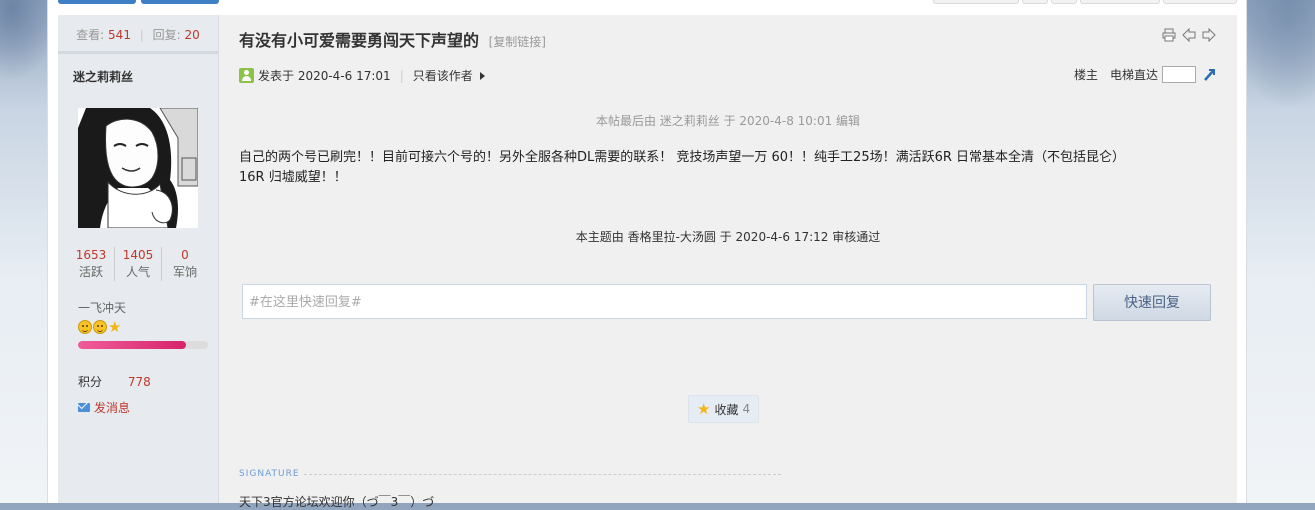 Image resolution: width=1315 pixels, height=510 pixels. I want to click on stat-popularity-value: 1405, so click(138, 255).